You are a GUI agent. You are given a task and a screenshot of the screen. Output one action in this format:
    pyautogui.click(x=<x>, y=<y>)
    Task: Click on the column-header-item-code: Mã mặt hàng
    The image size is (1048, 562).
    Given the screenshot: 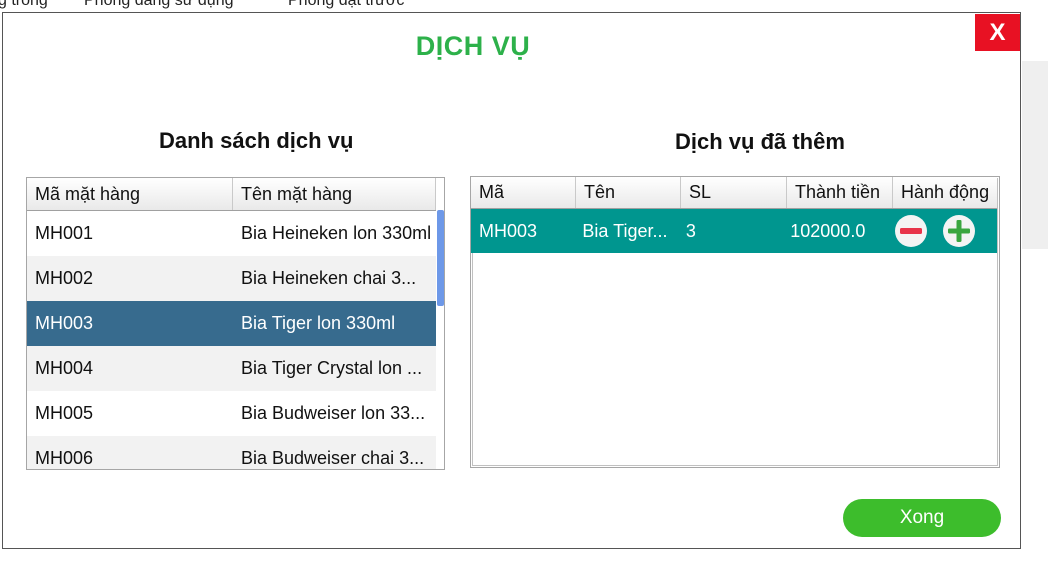 What is the action you would take?
    pyautogui.click(x=130, y=194)
    